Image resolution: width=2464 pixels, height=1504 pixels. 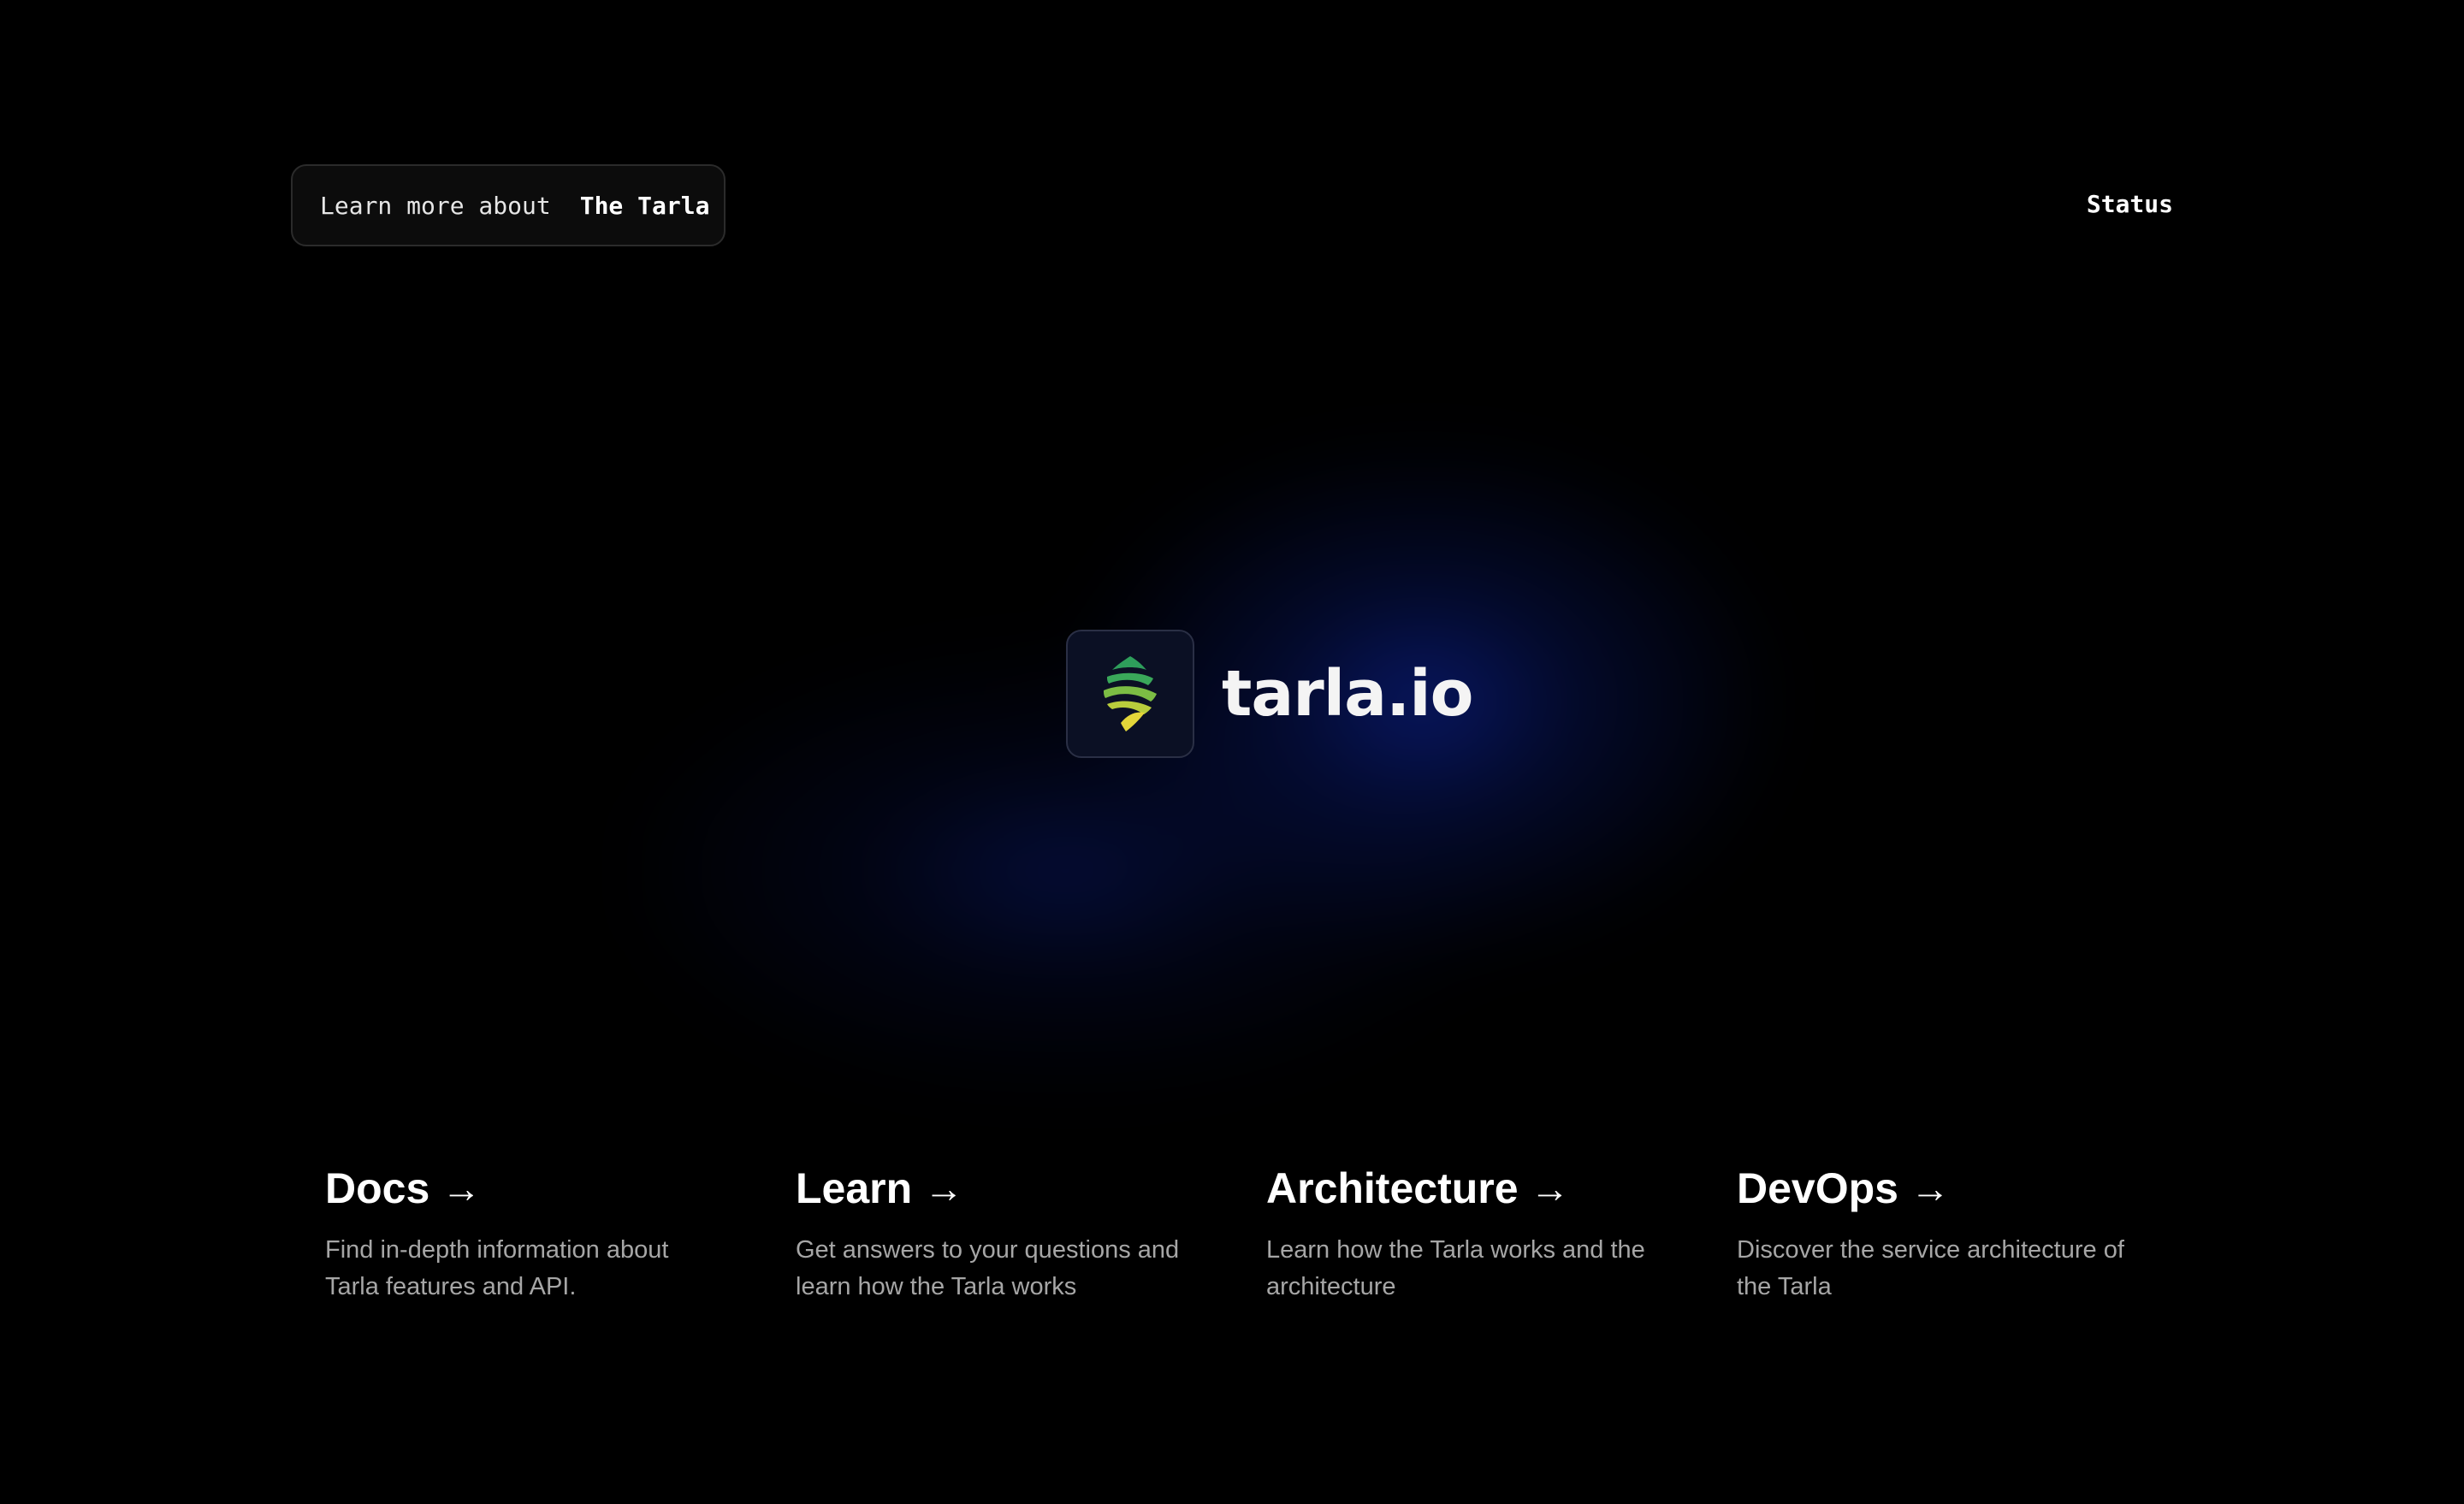 What do you see at coordinates (1972, 1188) in the screenshot?
I see `card-title: DevOps →` at bounding box center [1972, 1188].